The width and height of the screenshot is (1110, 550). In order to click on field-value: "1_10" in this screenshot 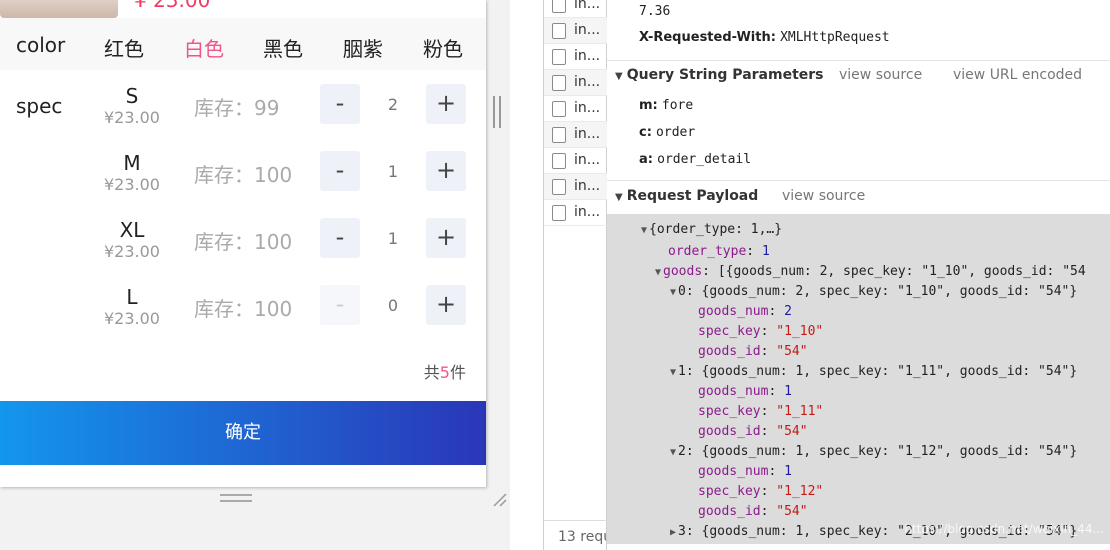, I will do `click(800, 331)`.